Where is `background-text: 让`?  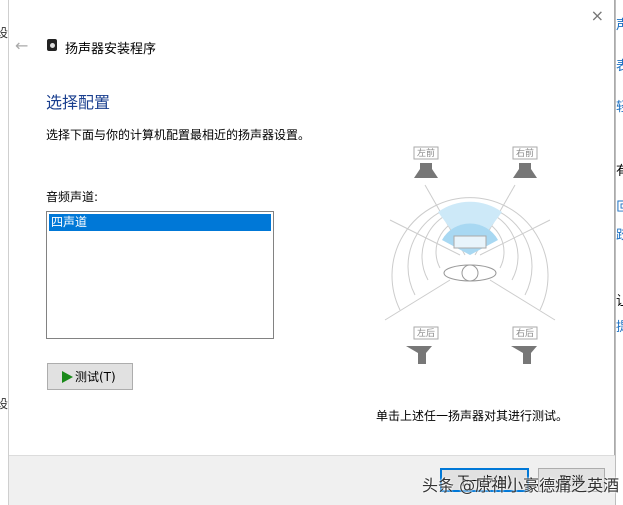 background-text: 让 is located at coordinates (619, 301).